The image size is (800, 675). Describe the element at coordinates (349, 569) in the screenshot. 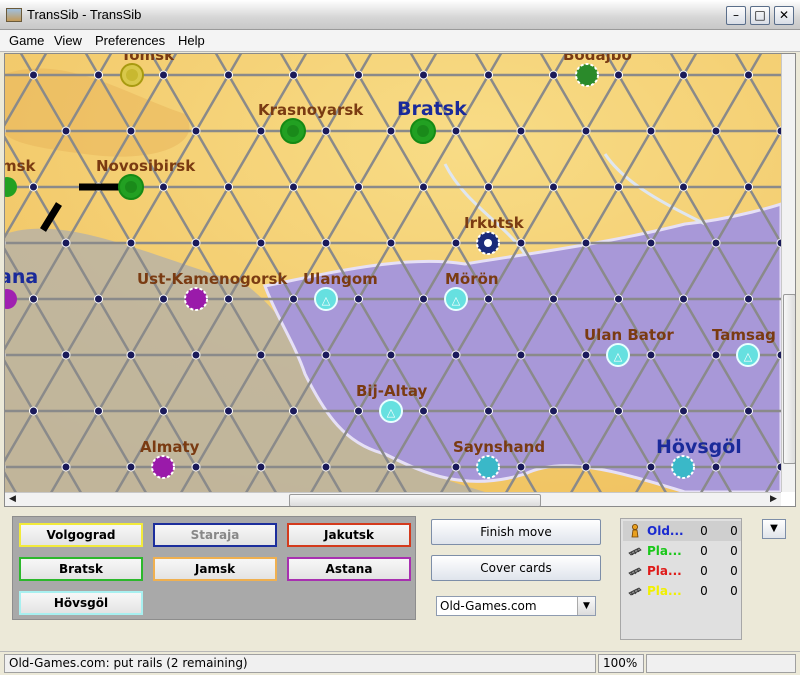

I see `card-astana: Astana` at that location.